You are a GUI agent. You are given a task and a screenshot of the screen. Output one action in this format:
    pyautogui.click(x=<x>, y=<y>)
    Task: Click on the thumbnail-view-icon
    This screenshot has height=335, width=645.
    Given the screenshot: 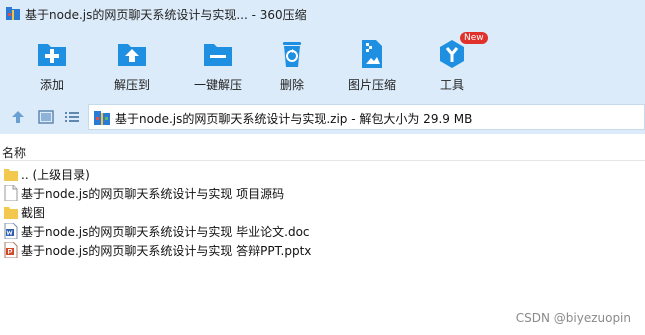 What is the action you would take?
    pyautogui.click(x=46, y=117)
    